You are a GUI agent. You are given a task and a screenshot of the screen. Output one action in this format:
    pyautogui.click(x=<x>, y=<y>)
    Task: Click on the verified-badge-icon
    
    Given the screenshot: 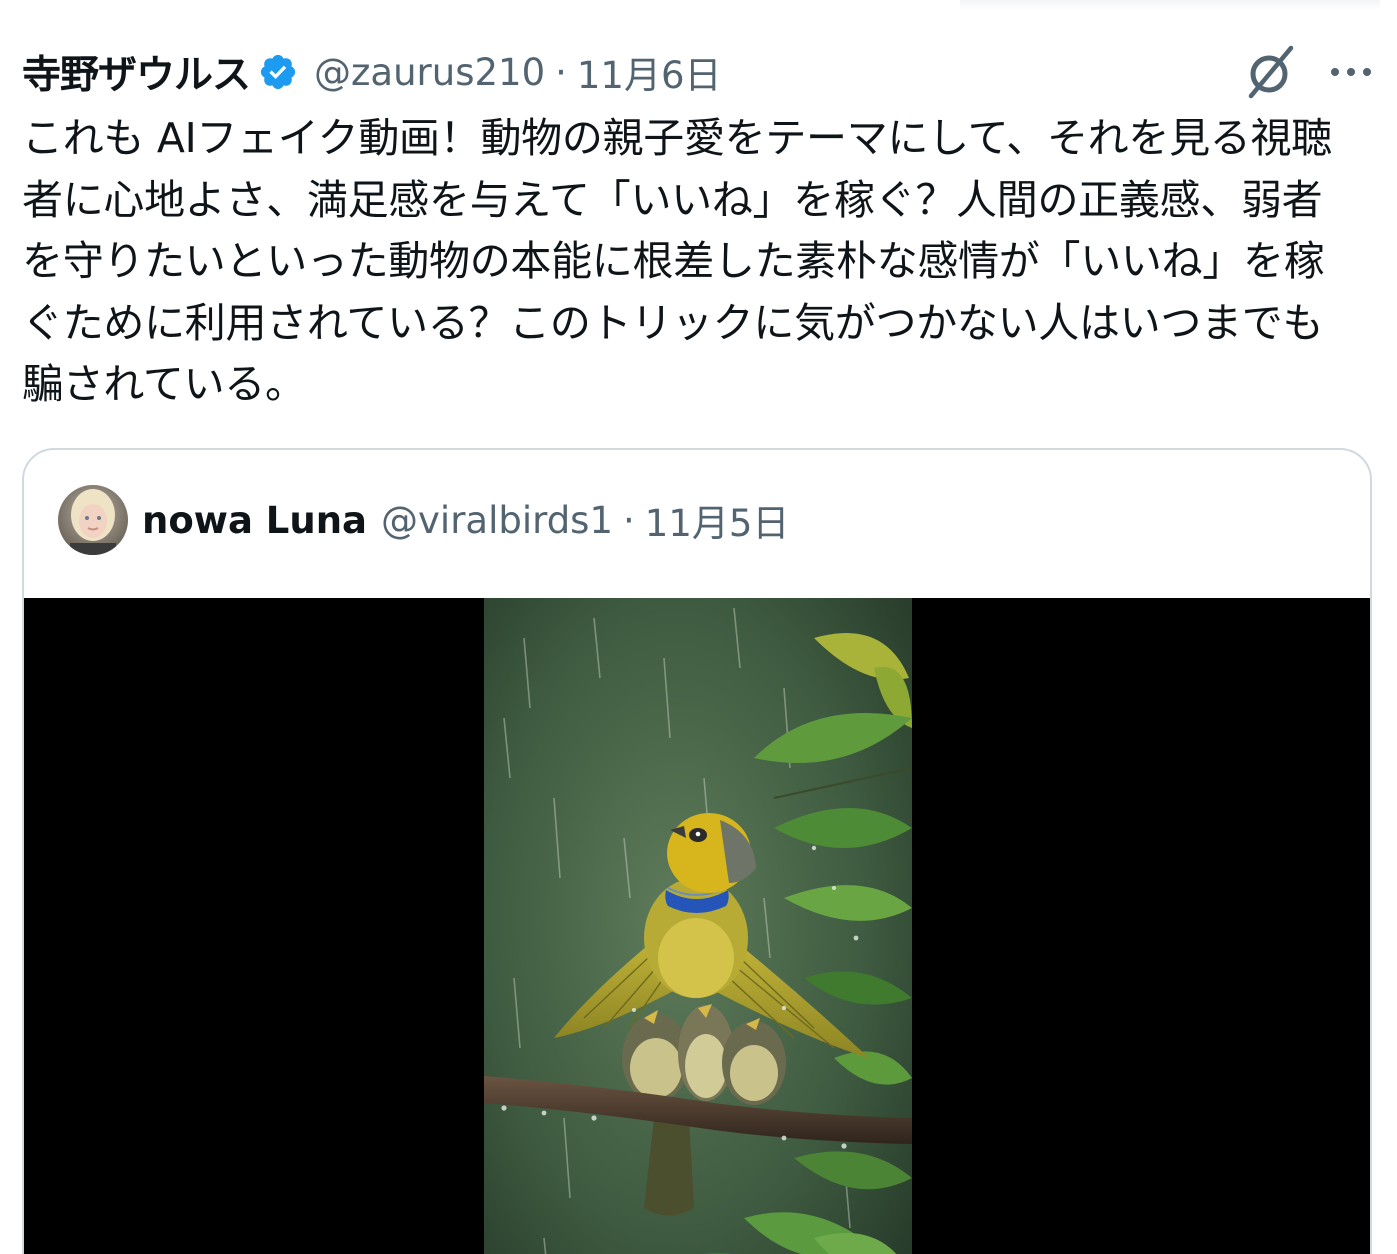 What is the action you would take?
    pyautogui.click(x=278, y=72)
    